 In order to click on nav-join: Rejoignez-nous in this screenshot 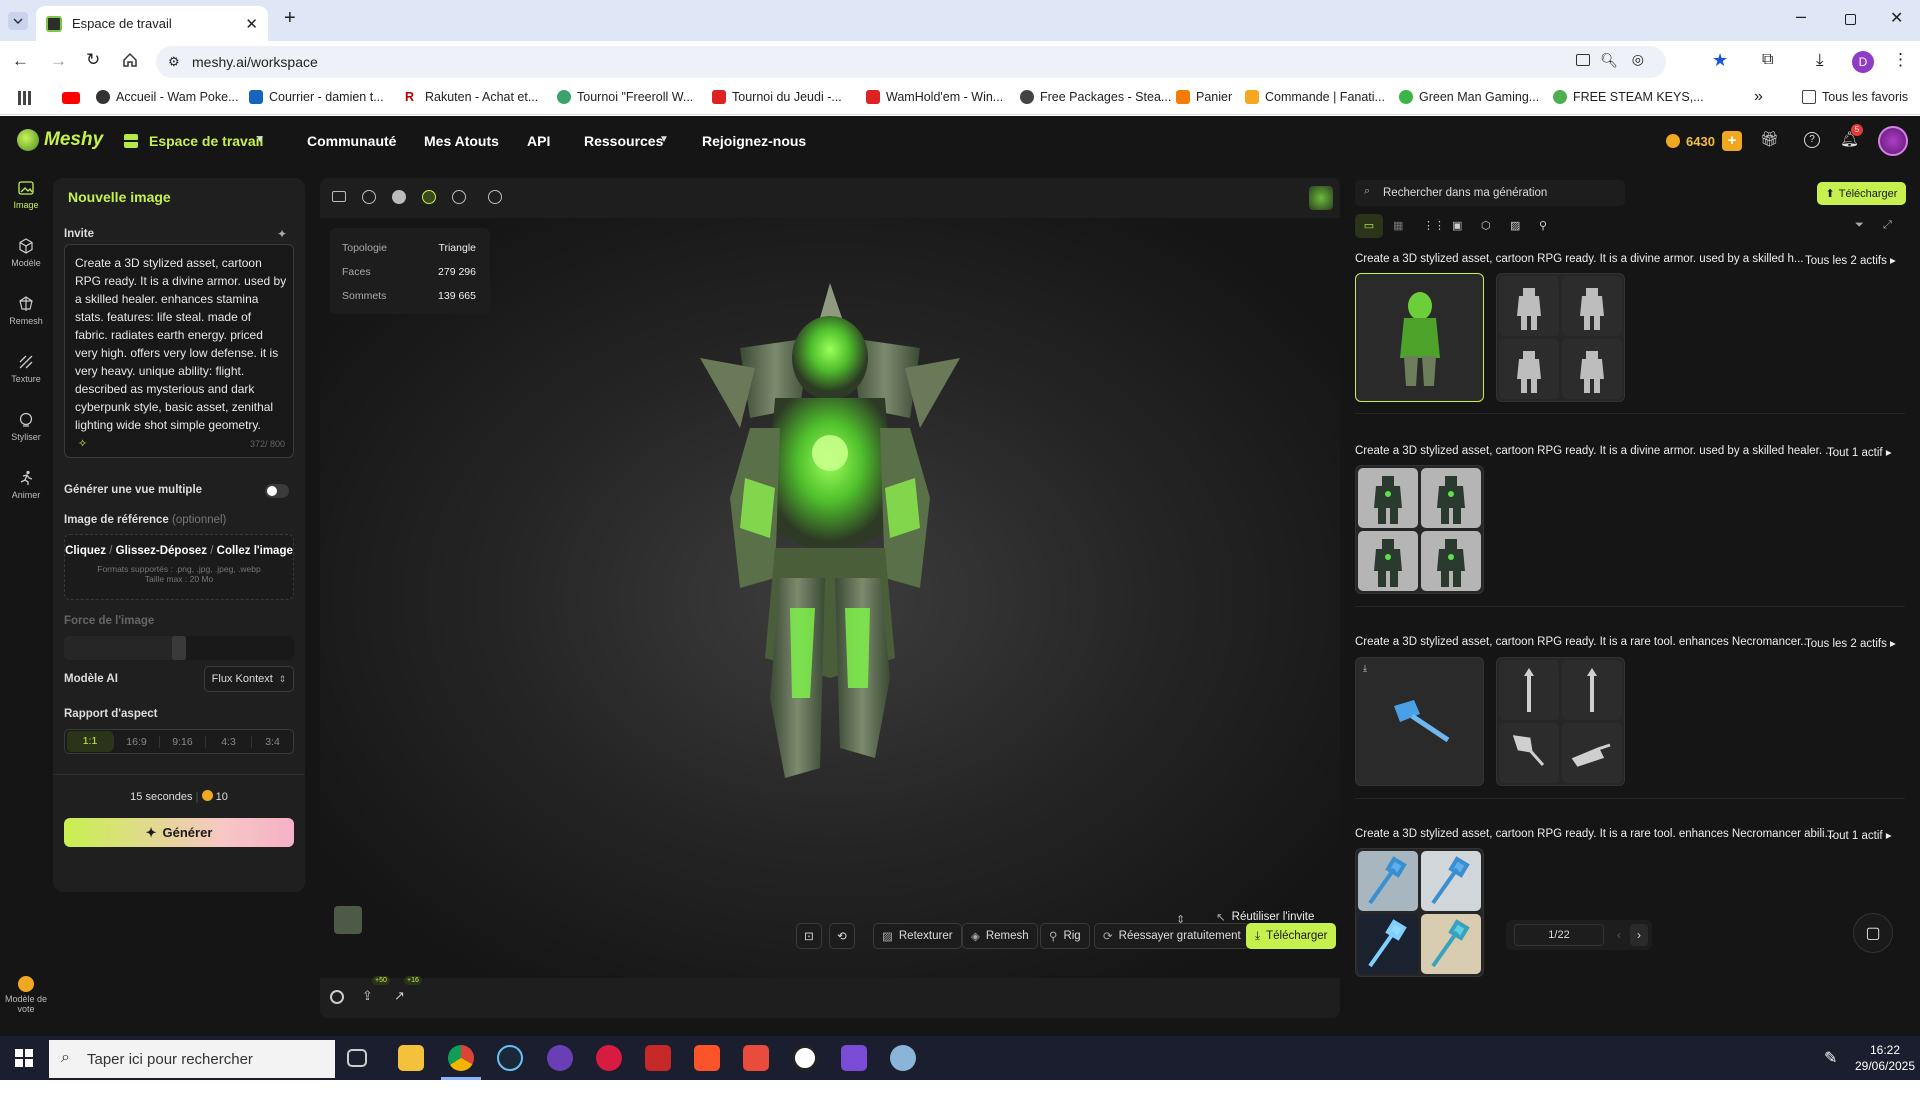, I will do `click(754, 141)`.